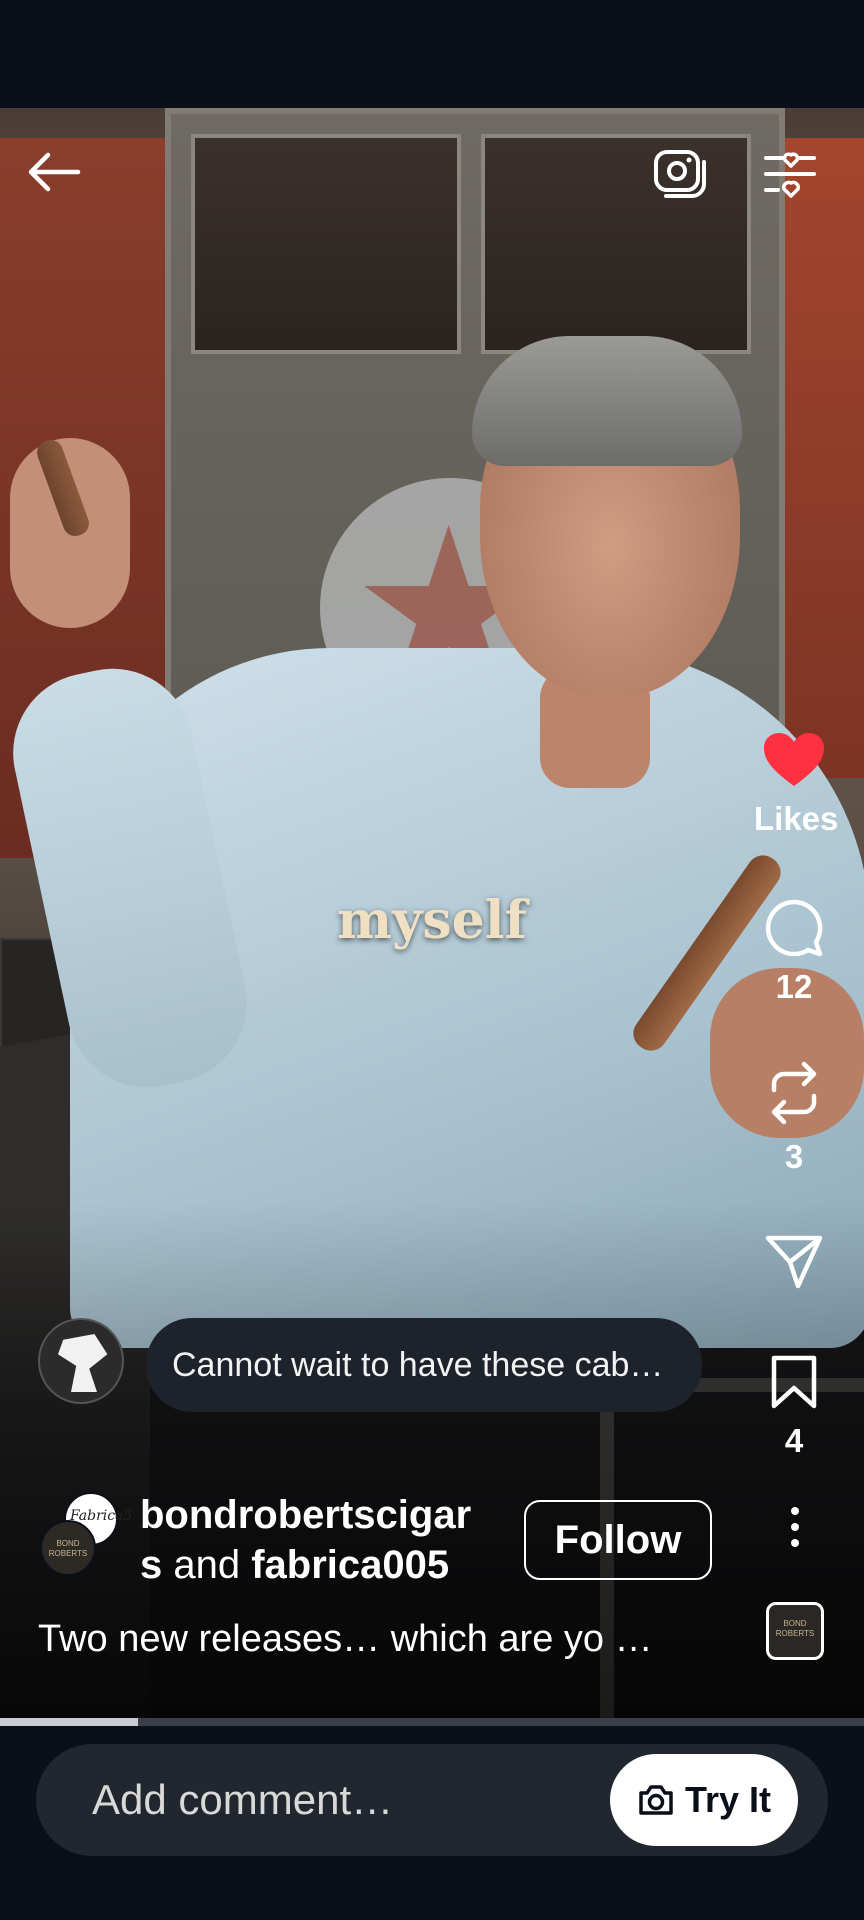 Image resolution: width=864 pixels, height=1920 pixels. I want to click on video-progress-fill, so click(69, 1722).